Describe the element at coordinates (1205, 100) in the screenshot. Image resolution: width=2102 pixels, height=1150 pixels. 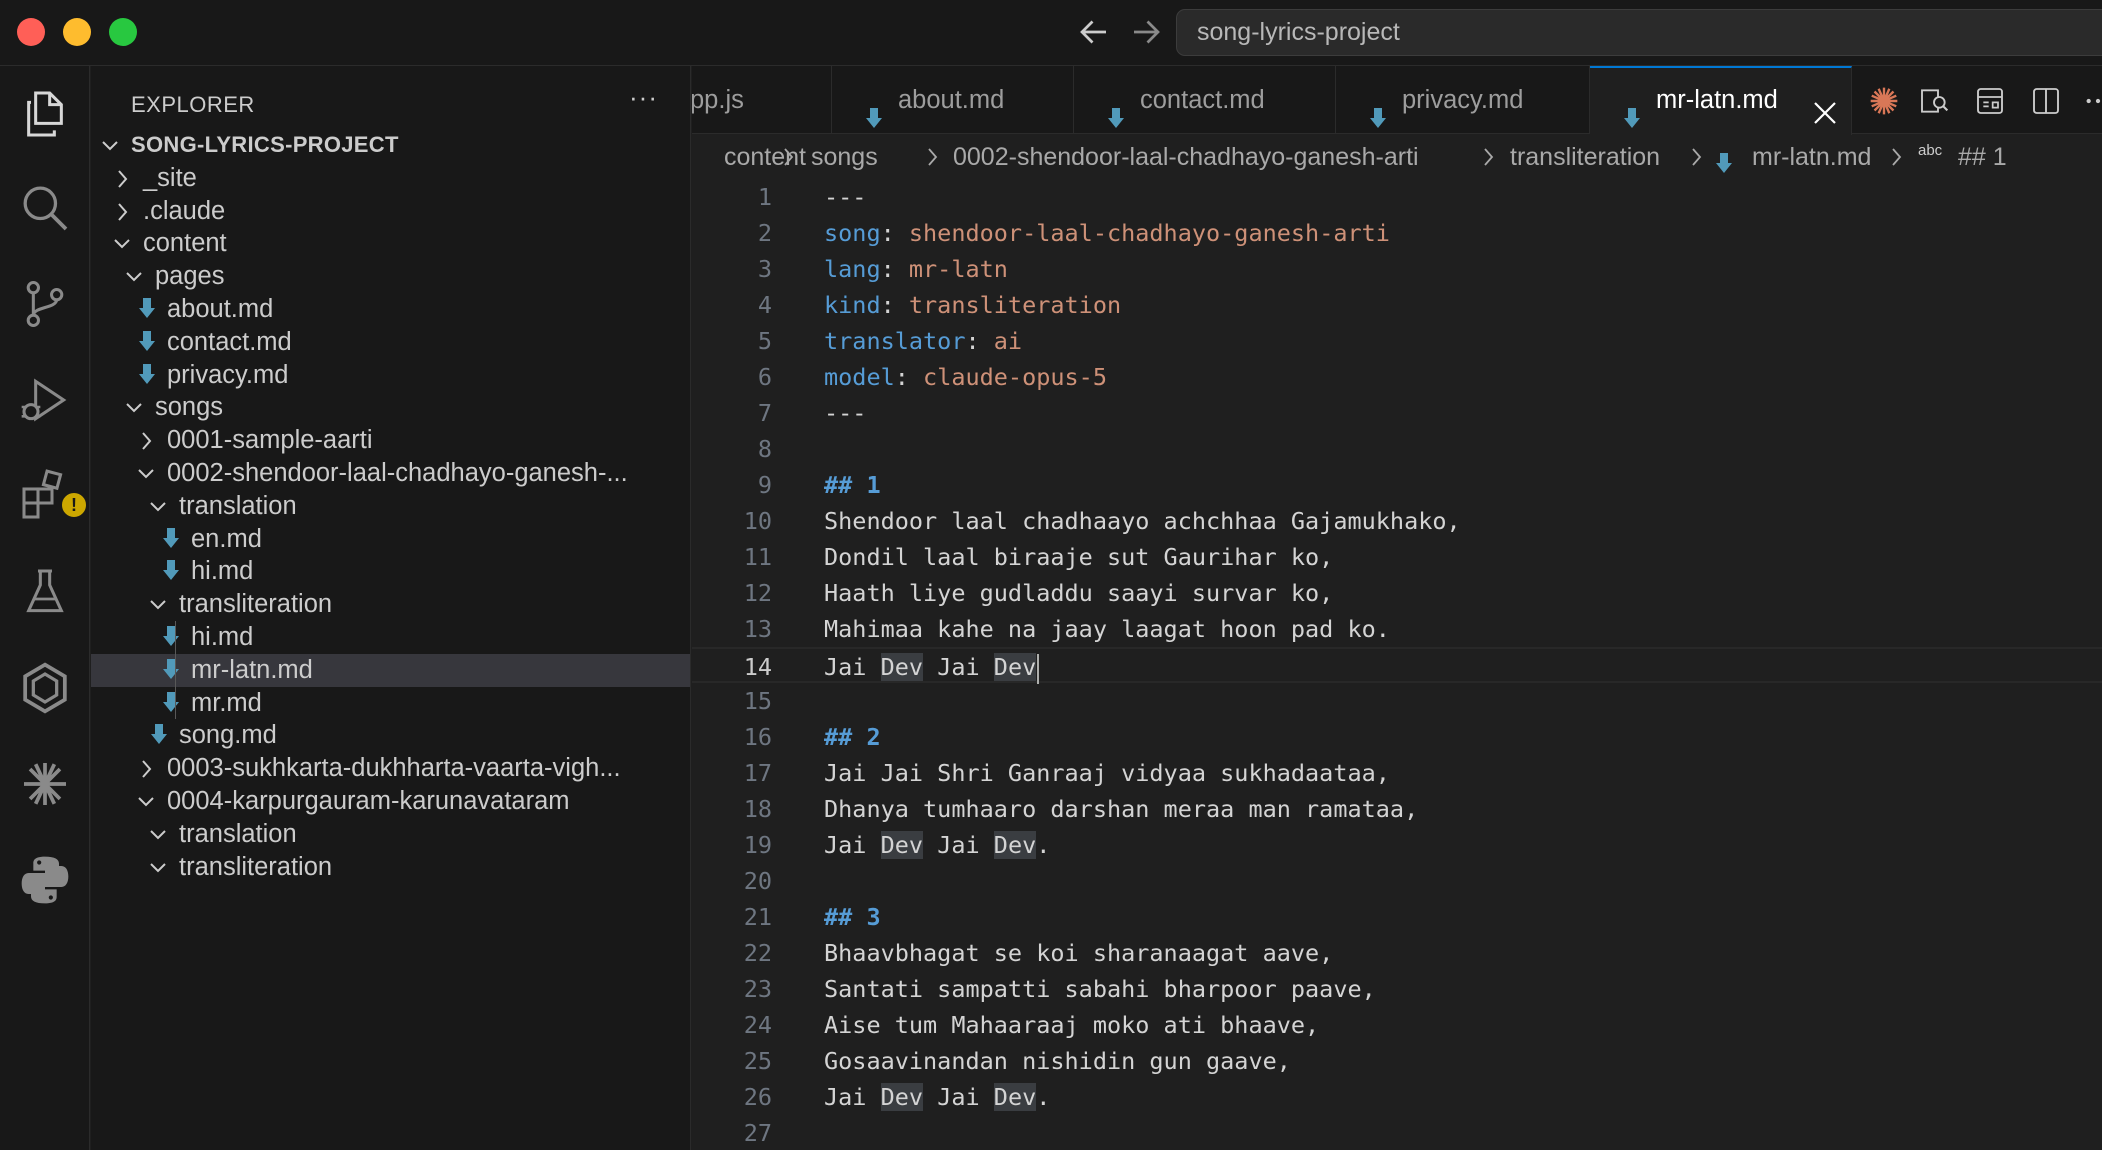
I see `editor-tab: contact.md` at that location.